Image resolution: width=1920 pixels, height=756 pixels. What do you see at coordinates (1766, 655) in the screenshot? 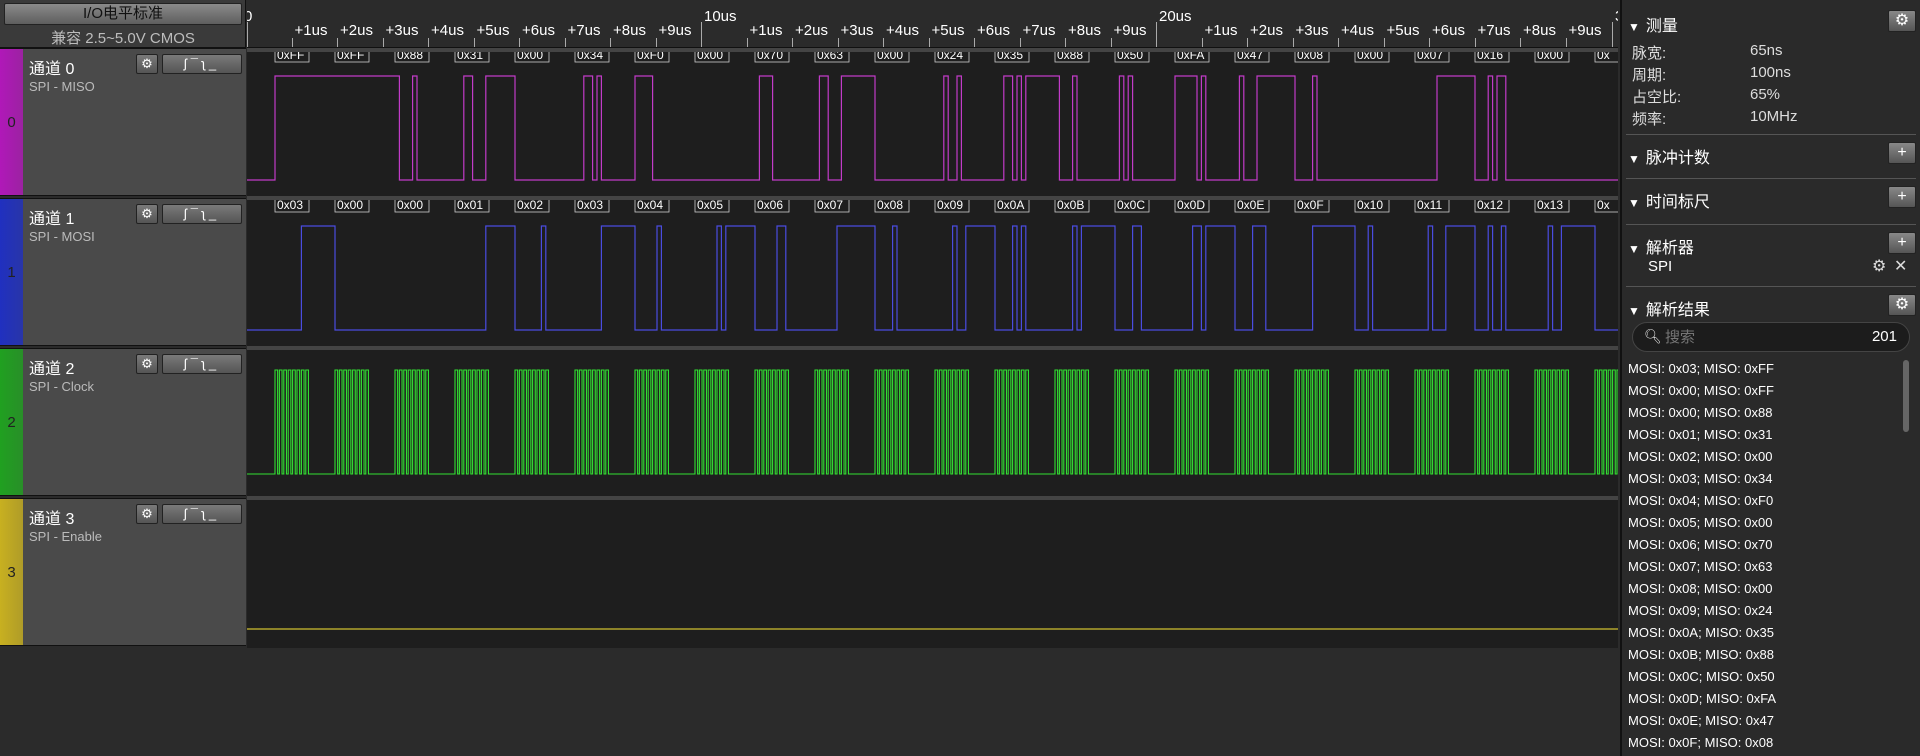
I see `result-row: MOSI: 0x0B; MISO: 0x88` at bounding box center [1766, 655].